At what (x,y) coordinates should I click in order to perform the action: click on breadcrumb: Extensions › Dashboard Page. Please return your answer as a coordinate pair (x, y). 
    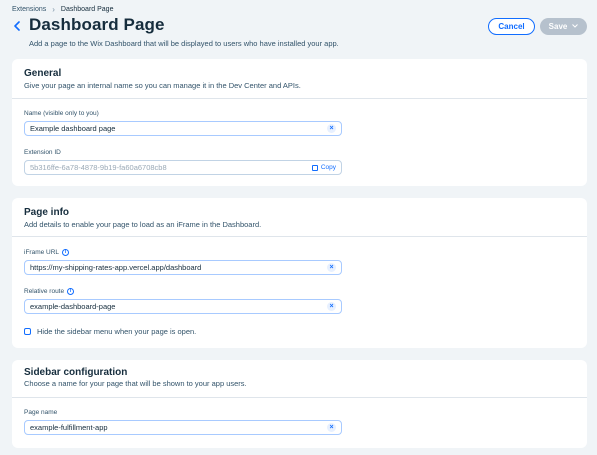
    Looking at the image, I should click on (62, 9).